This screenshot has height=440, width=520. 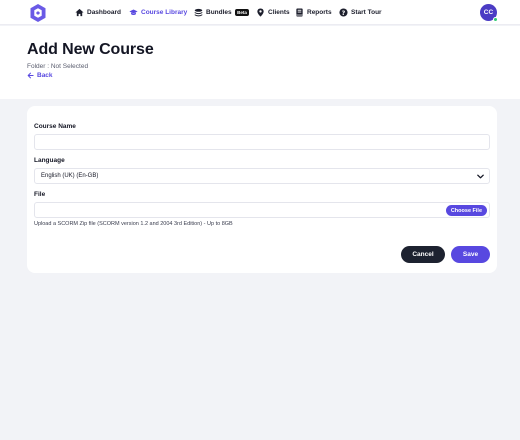 I want to click on nav-item-label: Reports, so click(x=319, y=12).